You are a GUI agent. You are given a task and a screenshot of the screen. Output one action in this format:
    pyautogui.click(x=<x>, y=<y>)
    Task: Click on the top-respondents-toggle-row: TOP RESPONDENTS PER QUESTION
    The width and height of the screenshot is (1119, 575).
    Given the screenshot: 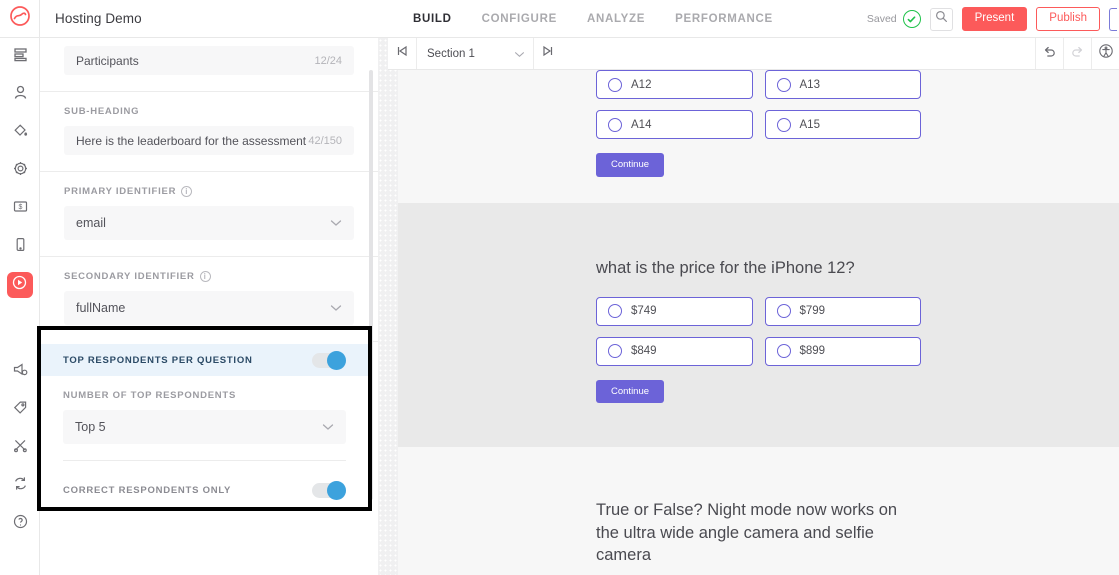 What is the action you would take?
    pyautogui.click(x=204, y=360)
    